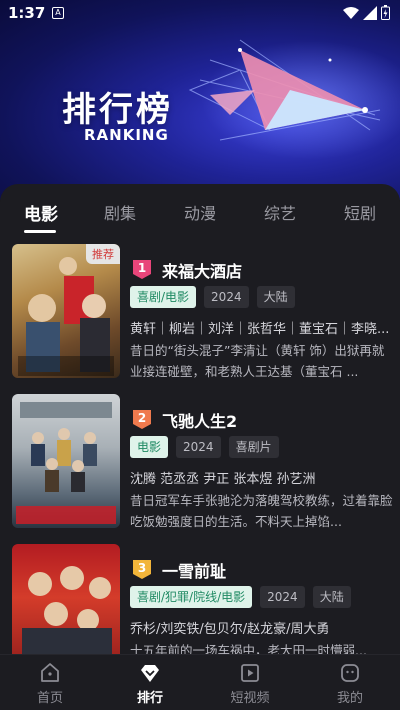 This screenshot has width=400, height=710. Describe the element at coordinates (280, 212) in the screenshot. I see `tab-variety: 综艺` at that location.